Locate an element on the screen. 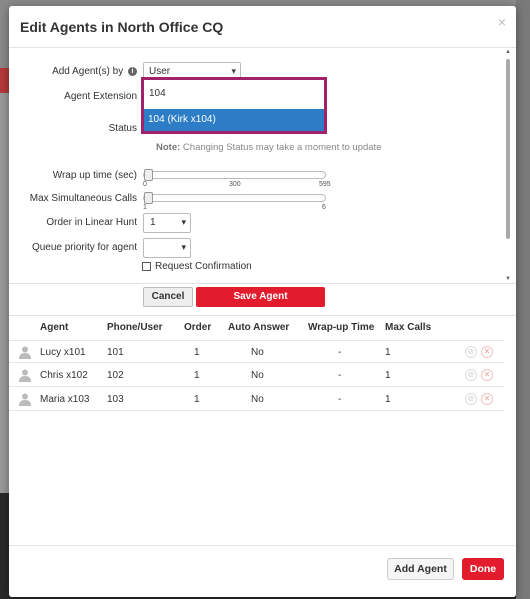  agent-phone: 102 is located at coordinates (115, 375).